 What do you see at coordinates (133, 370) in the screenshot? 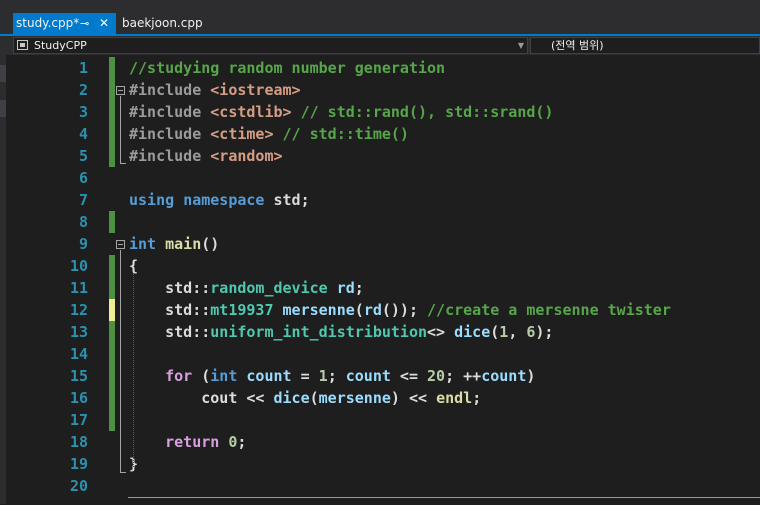
I see `indent-guide` at bounding box center [133, 370].